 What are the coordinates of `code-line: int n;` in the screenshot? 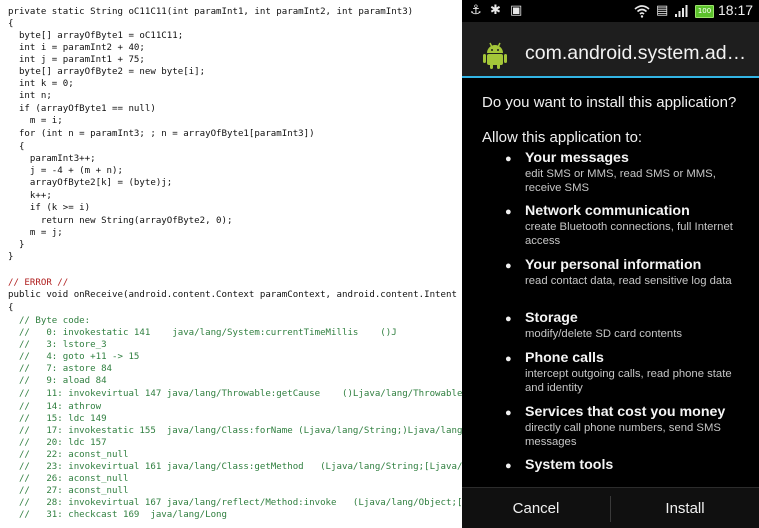 It's located at (30, 96).